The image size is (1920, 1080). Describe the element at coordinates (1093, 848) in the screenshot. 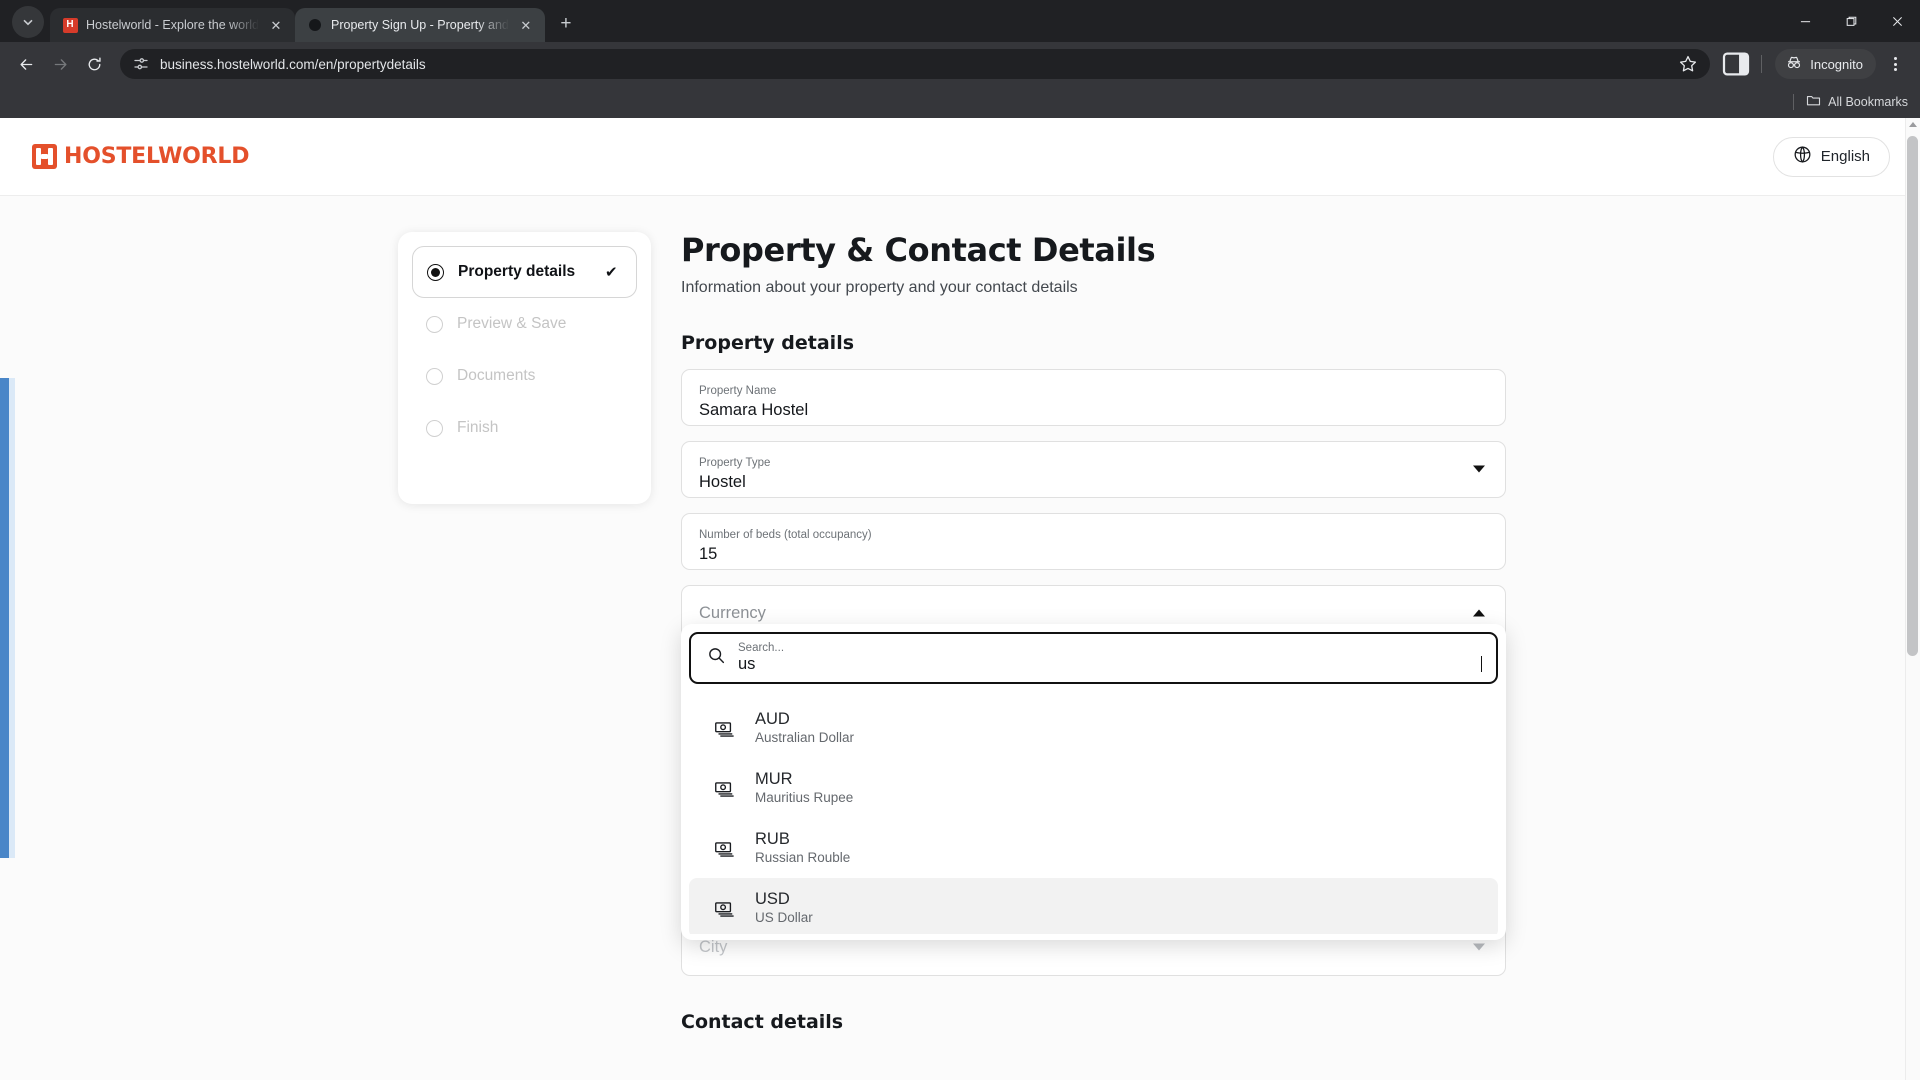

I see `currency-option-rub: RUB Russian Rouble` at that location.